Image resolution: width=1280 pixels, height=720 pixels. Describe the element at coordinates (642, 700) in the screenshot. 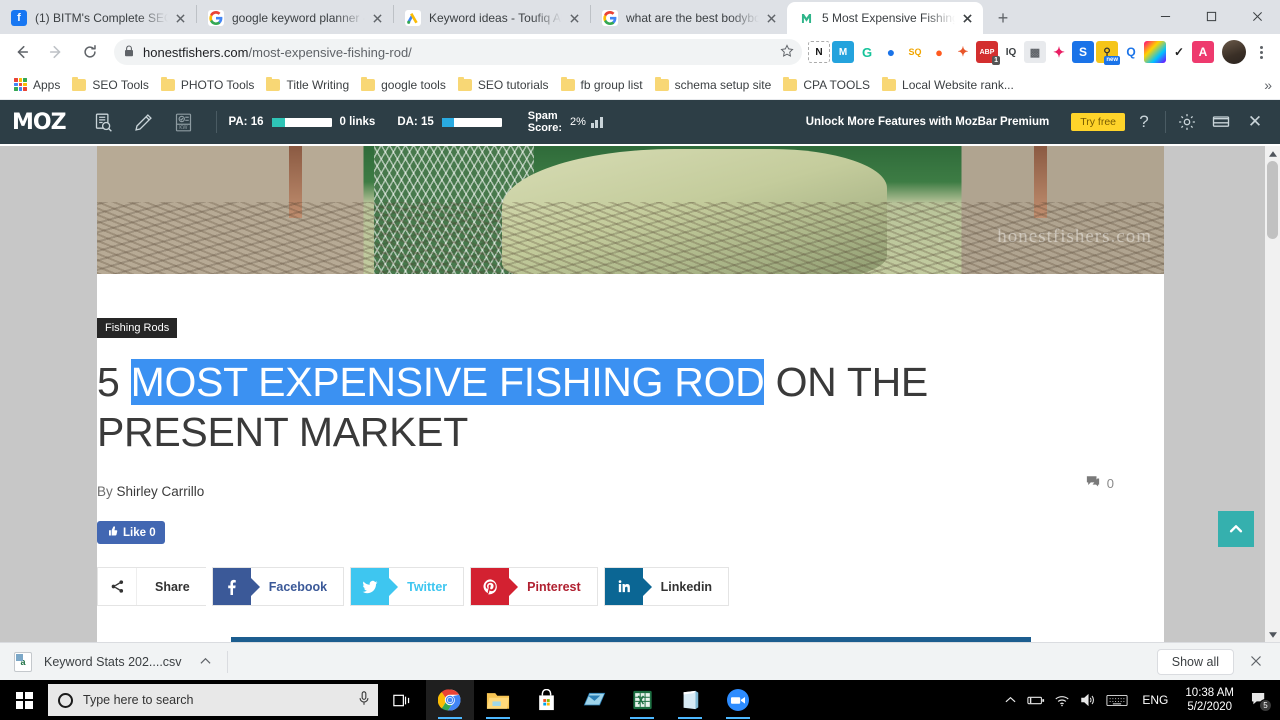

I see `excel-taskbar-icon` at that location.